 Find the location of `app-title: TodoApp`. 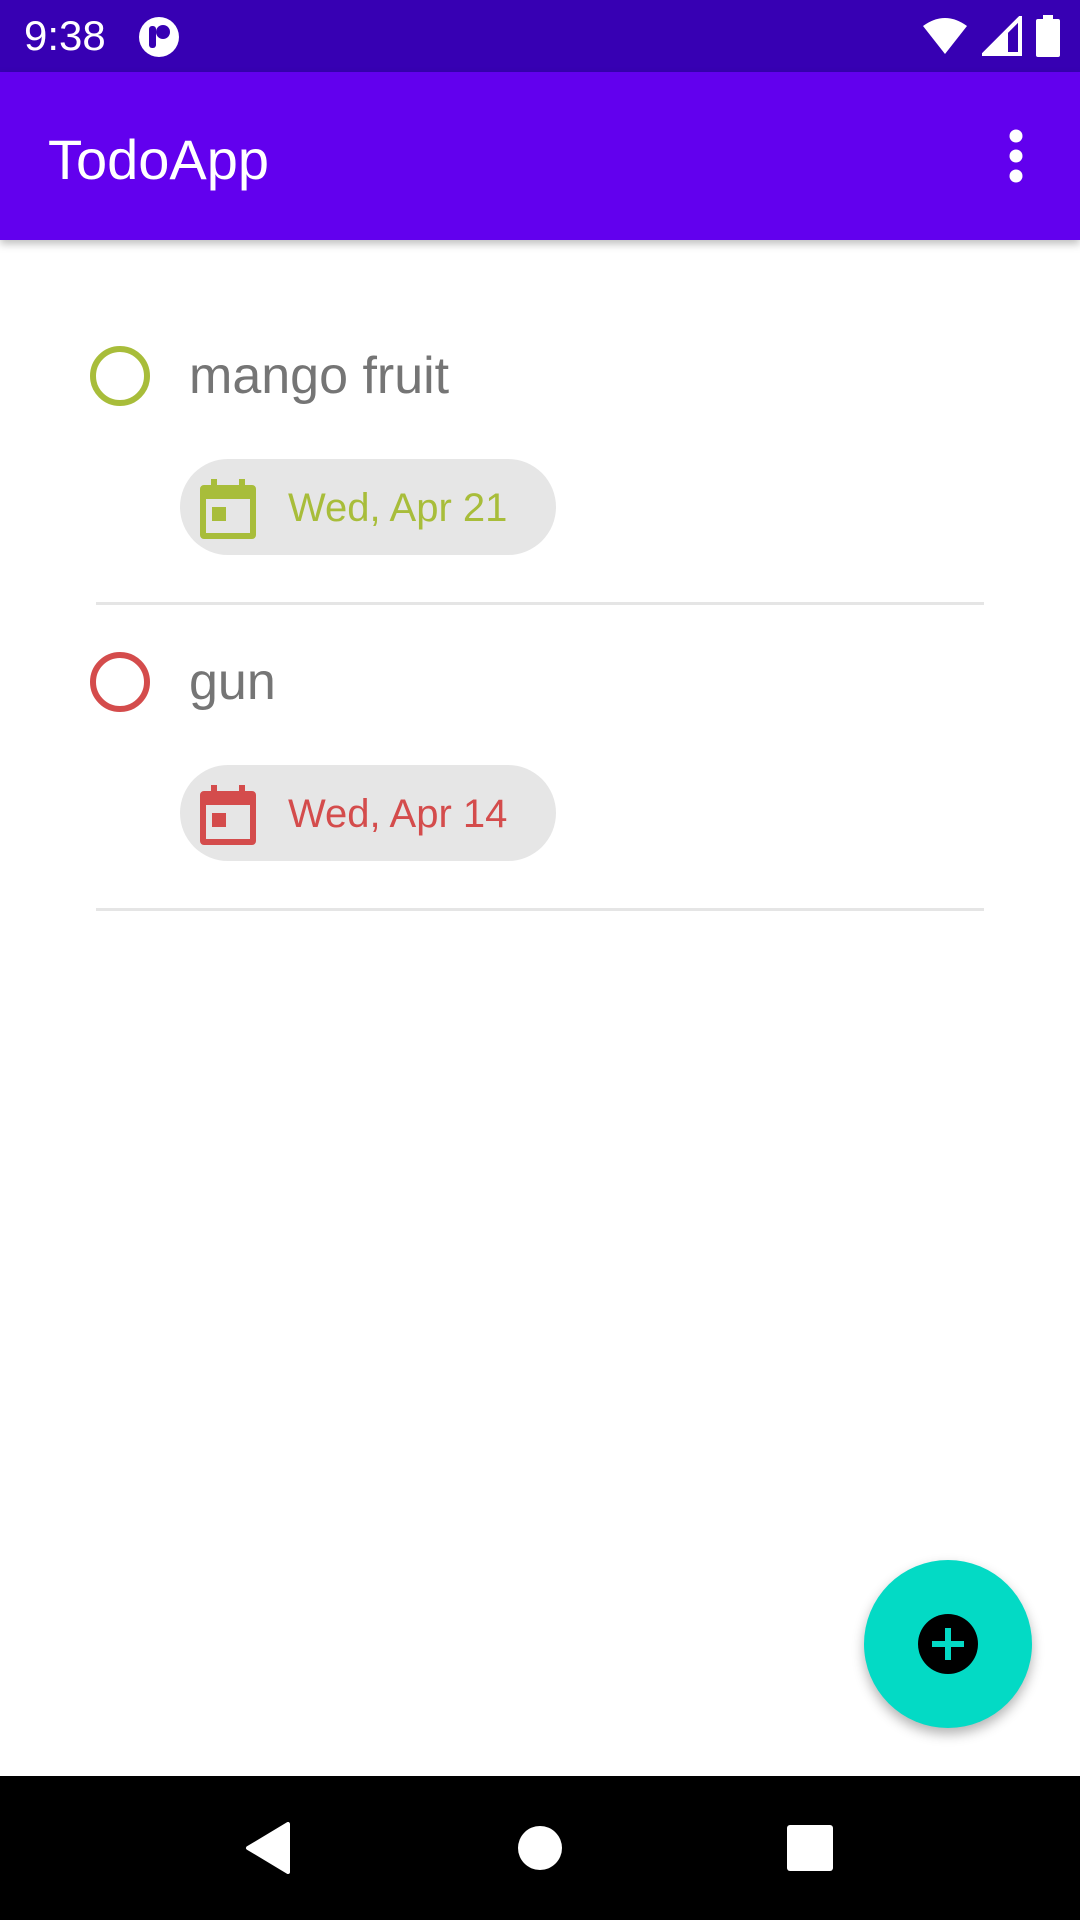

app-title: TodoApp is located at coordinates (159, 159).